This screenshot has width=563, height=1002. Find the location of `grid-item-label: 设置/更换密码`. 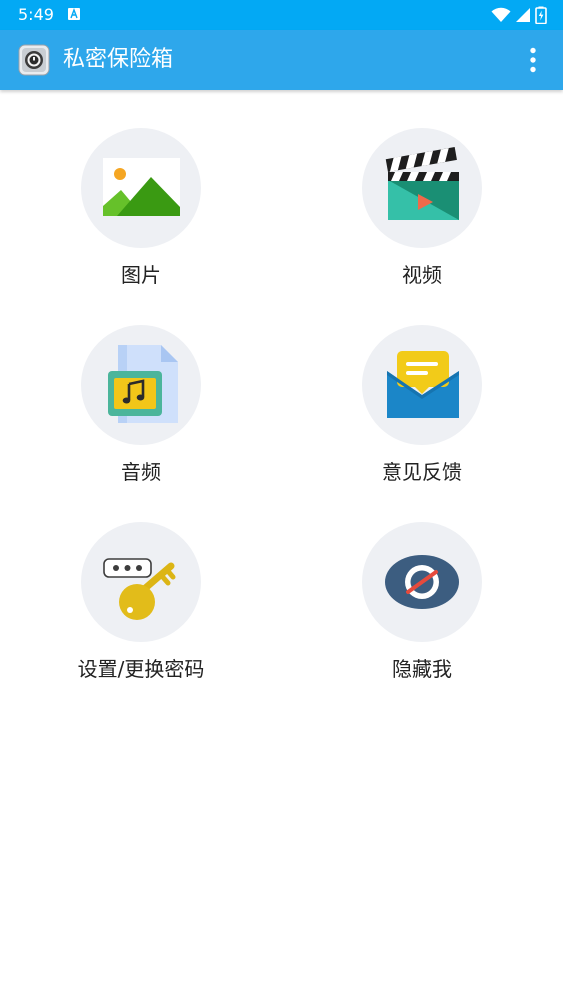

grid-item-label: 设置/更换密码 is located at coordinates (141, 669).